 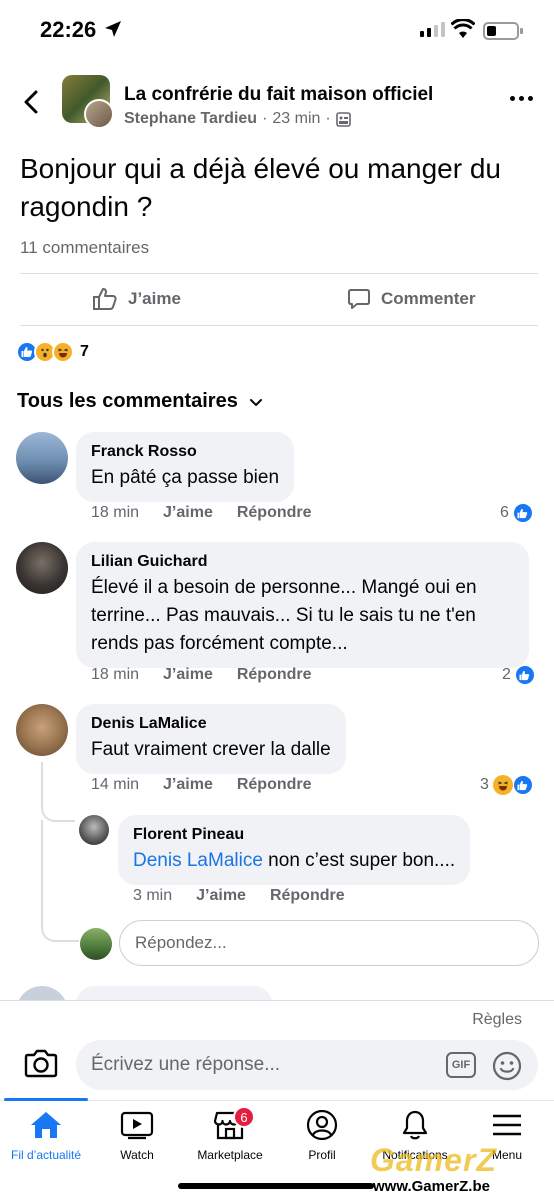 What do you see at coordinates (46, 1155) in the screenshot?
I see `tab-label: Fil d’actualité` at bounding box center [46, 1155].